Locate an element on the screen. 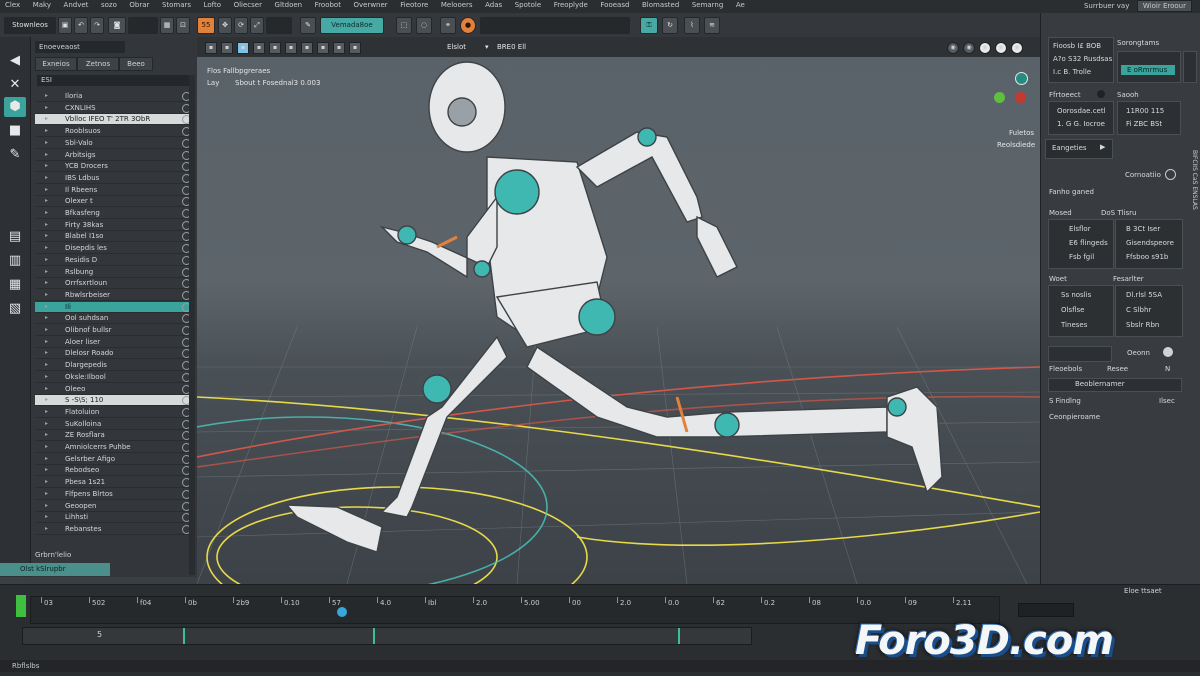  menu-item: Maky is located at coordinates (42, 5).